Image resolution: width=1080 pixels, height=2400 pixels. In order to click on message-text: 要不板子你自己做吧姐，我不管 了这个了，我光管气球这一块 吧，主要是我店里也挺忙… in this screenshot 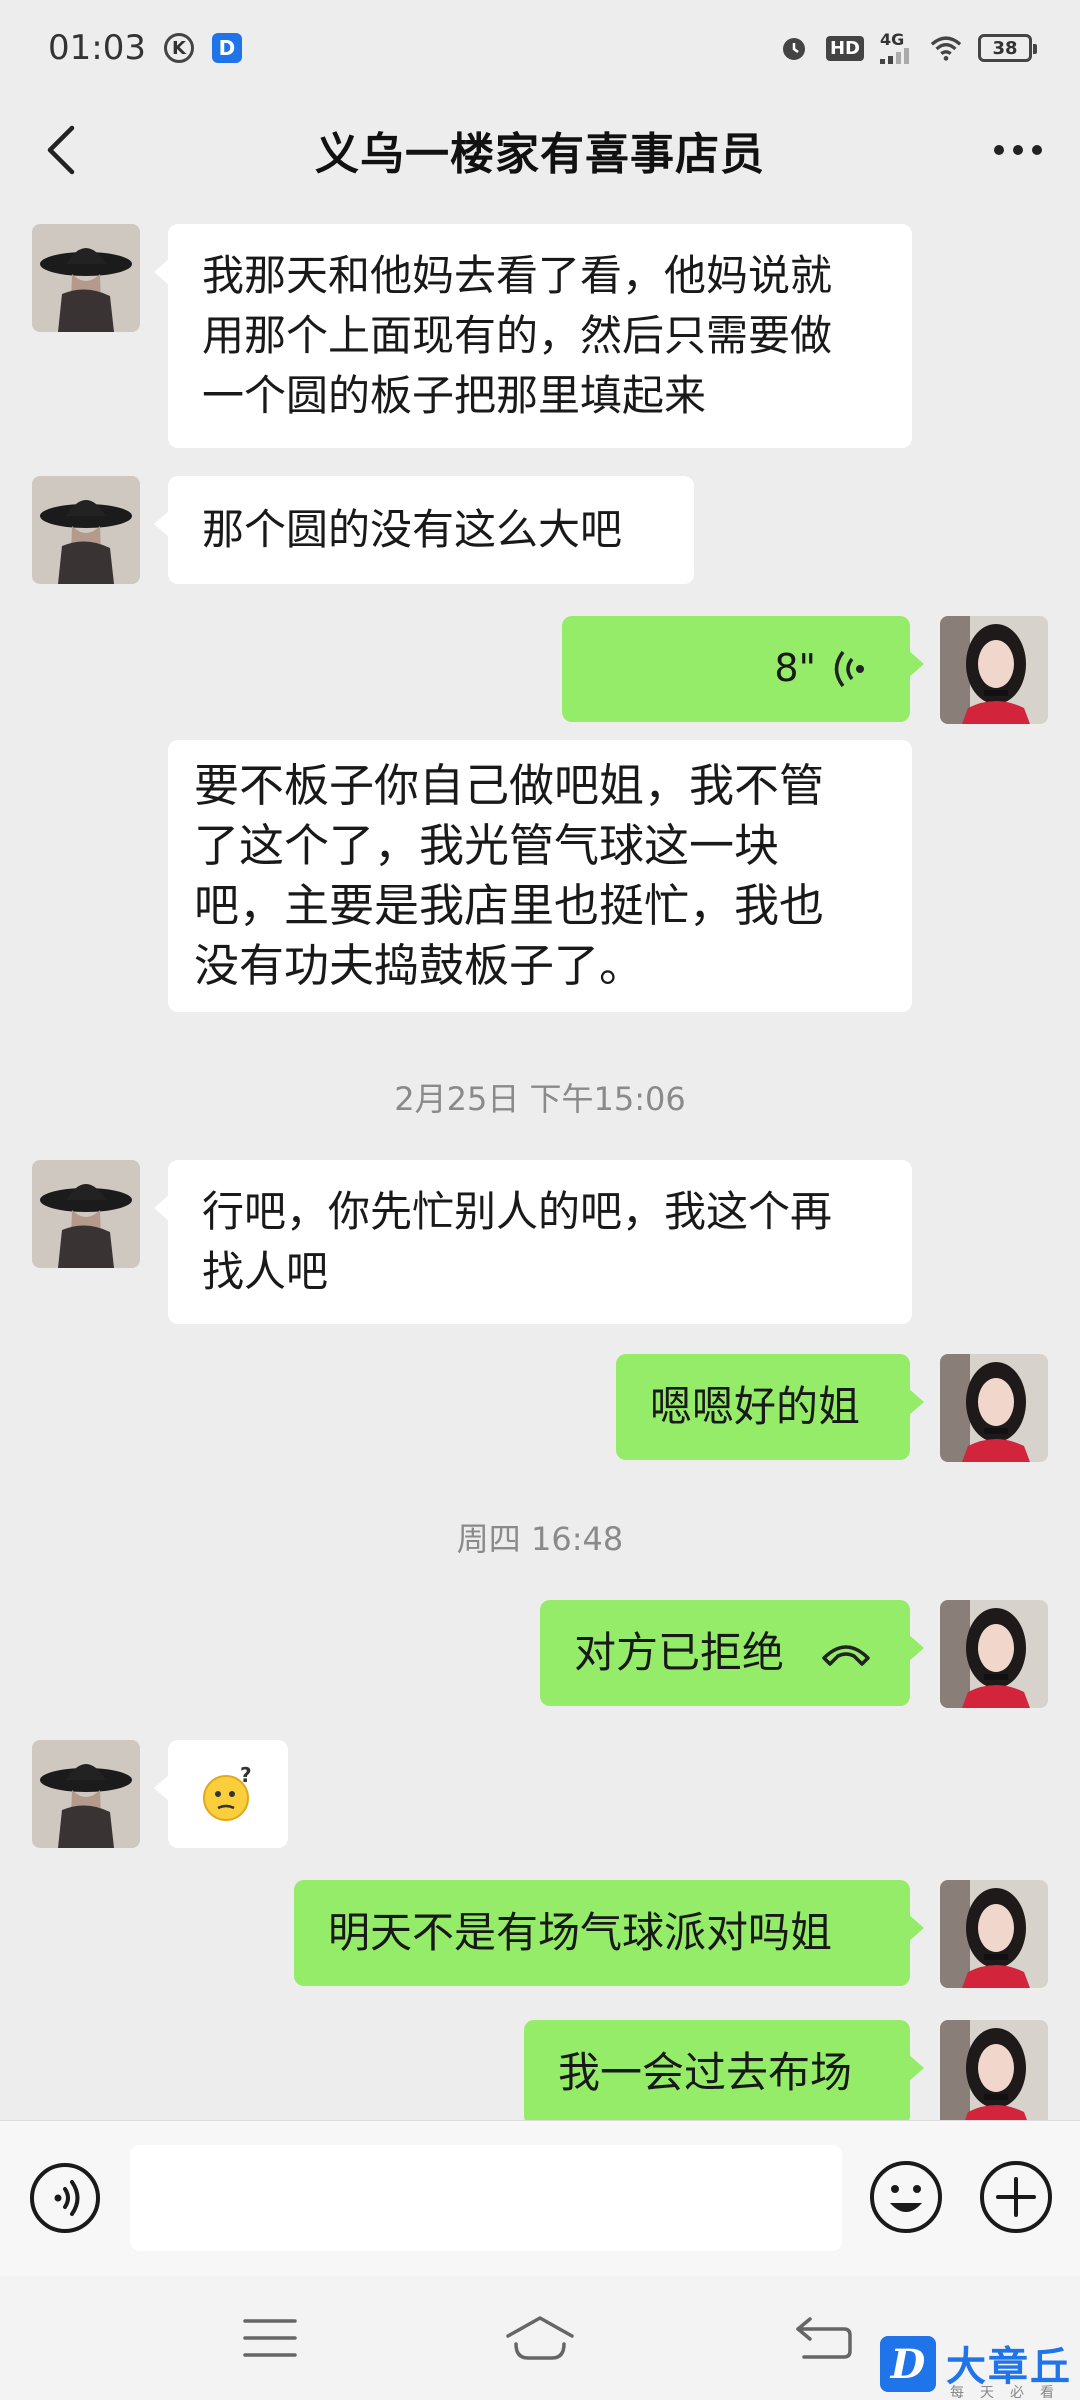, I will do `click(509, 875)`.